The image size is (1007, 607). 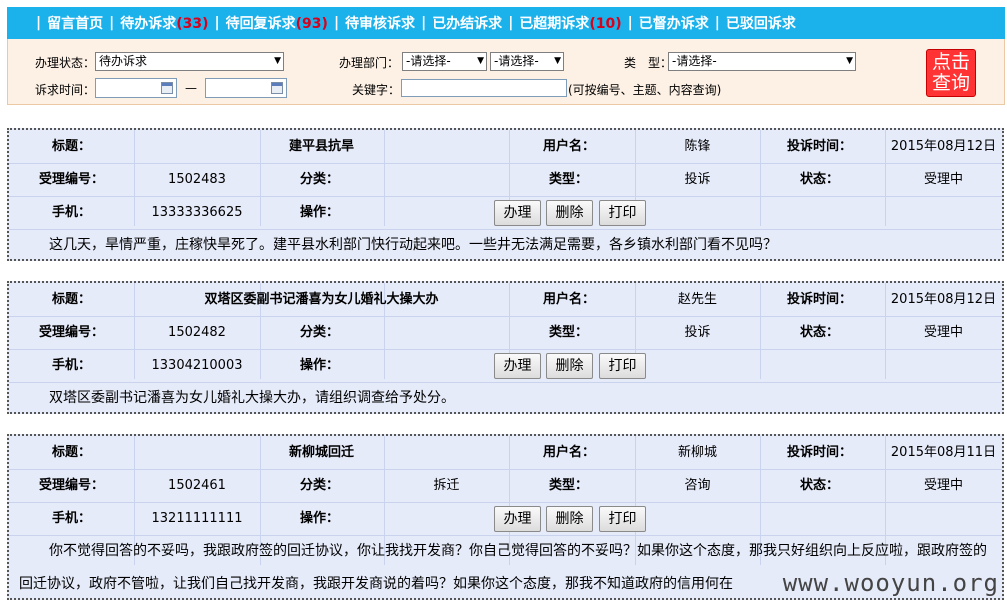 What do you see at coordinates (246, 88) in the screenshot?
I see `end-date-input` at bounding box center [246, 88].